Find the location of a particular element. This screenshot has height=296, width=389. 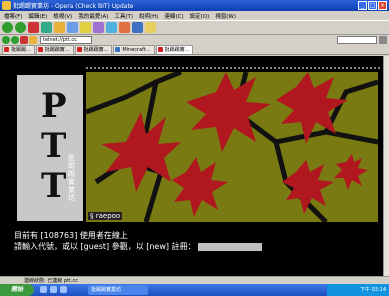

window-titlebar: 批踢踢實業坊 - Opera (Check BIT) Update _ □ × is located at coordinates (194, 5).